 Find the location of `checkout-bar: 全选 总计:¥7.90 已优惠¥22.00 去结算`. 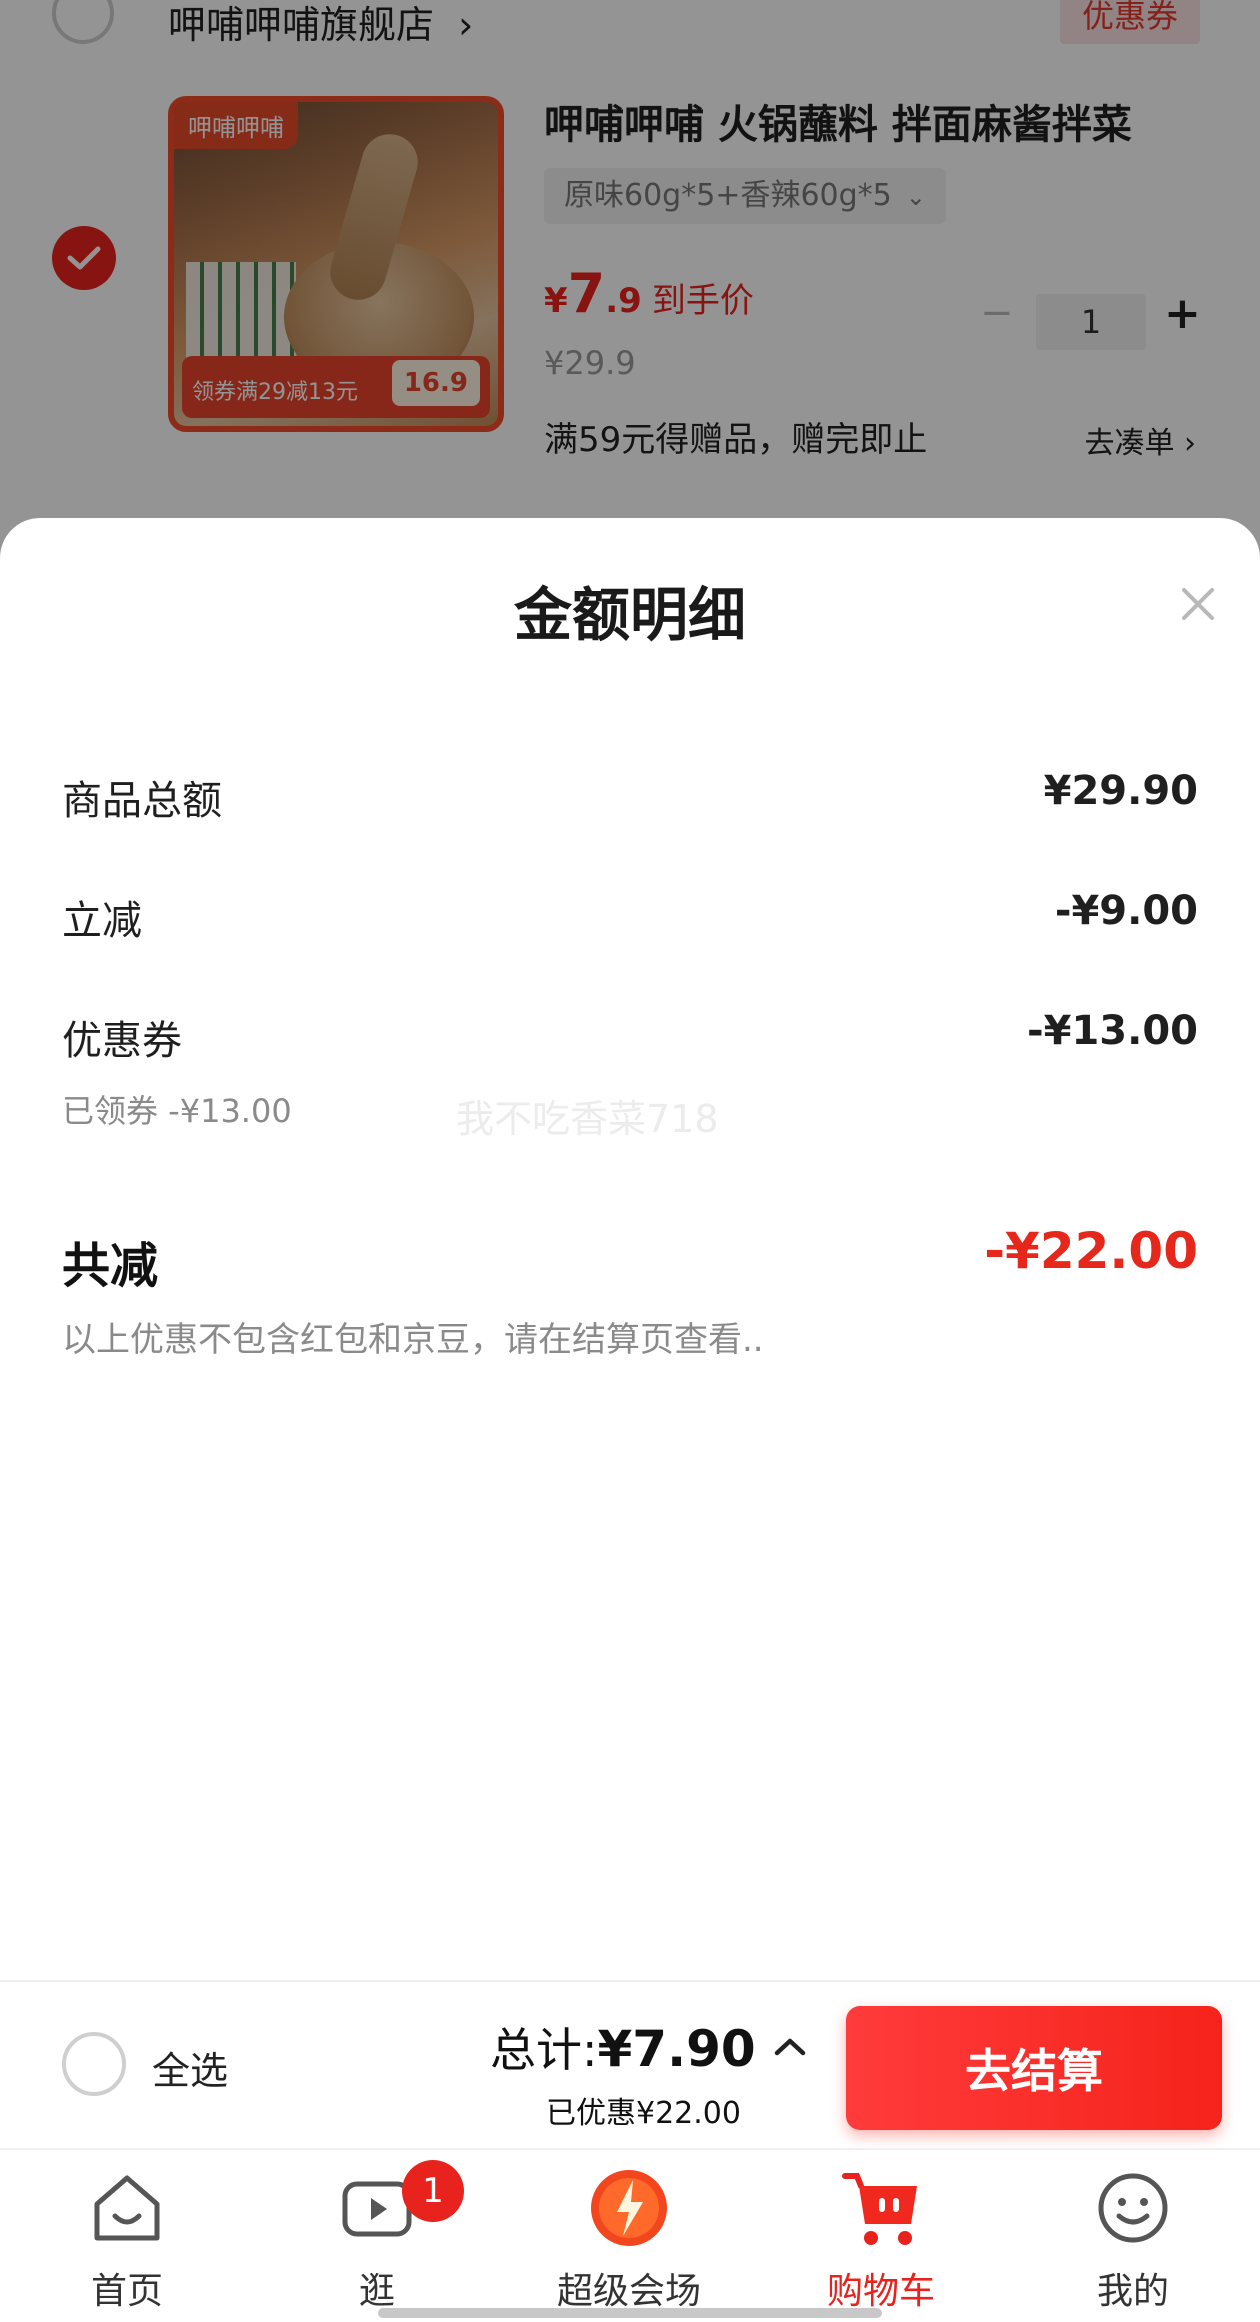

checkout-bar: 全选 总计:¥7.90 已优惠¥22.00 去结算 is located at coordinates (630, 2064).